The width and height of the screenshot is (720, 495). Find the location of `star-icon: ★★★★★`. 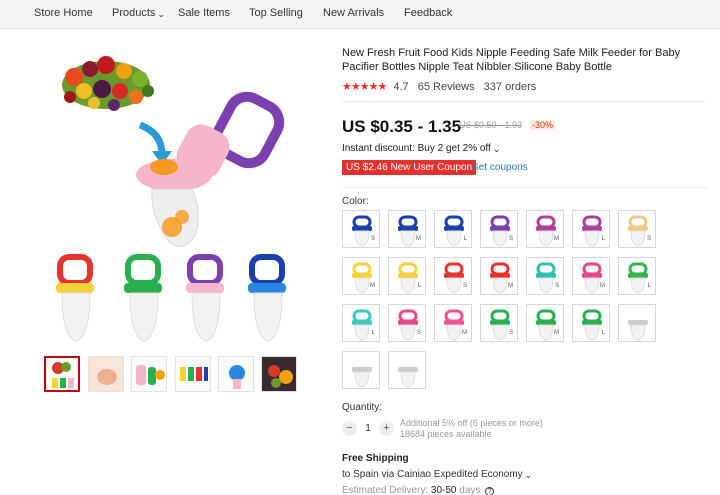

star-icon: ★★★★★ is located at coordinates (364, 87).